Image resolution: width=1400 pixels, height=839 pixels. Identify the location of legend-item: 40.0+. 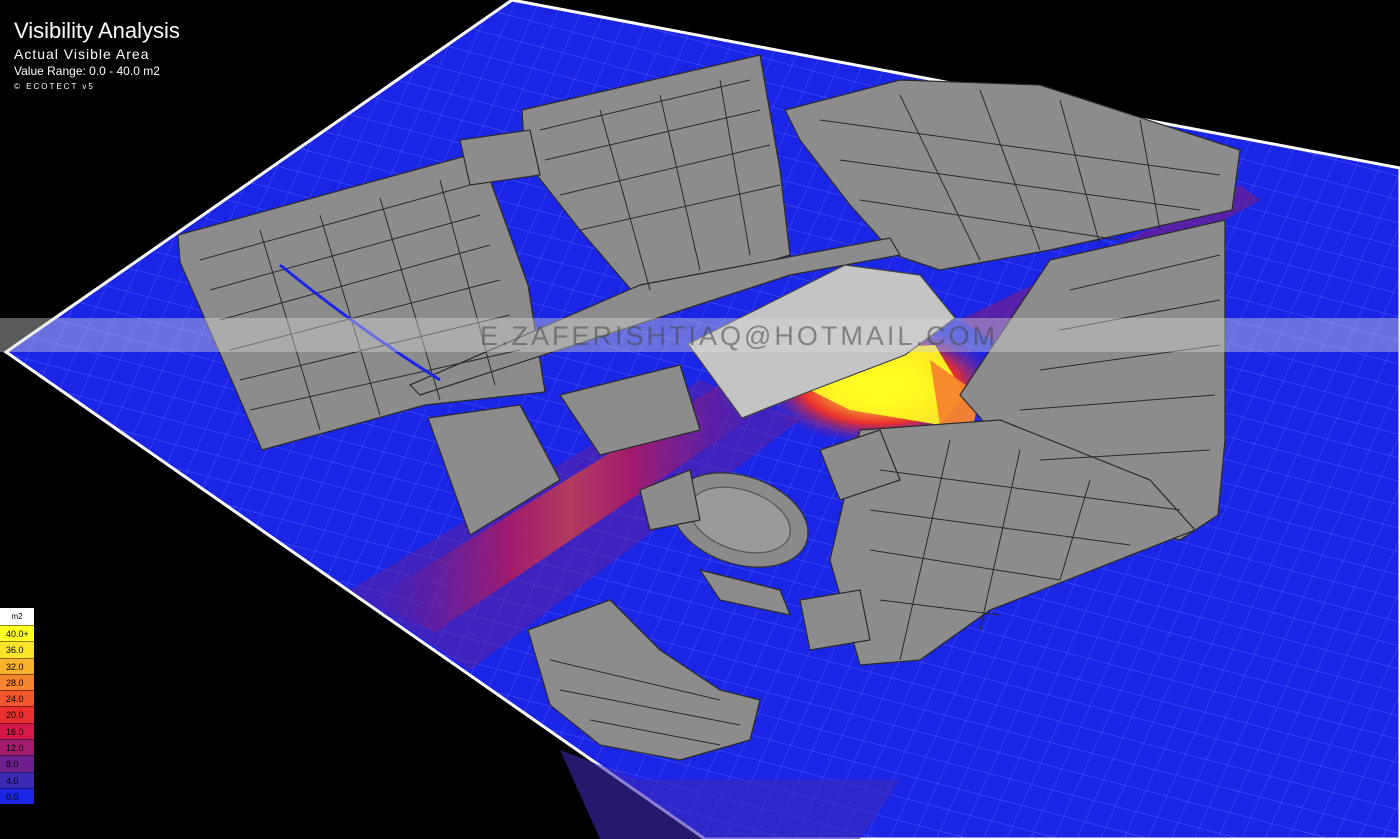
(17, 633).